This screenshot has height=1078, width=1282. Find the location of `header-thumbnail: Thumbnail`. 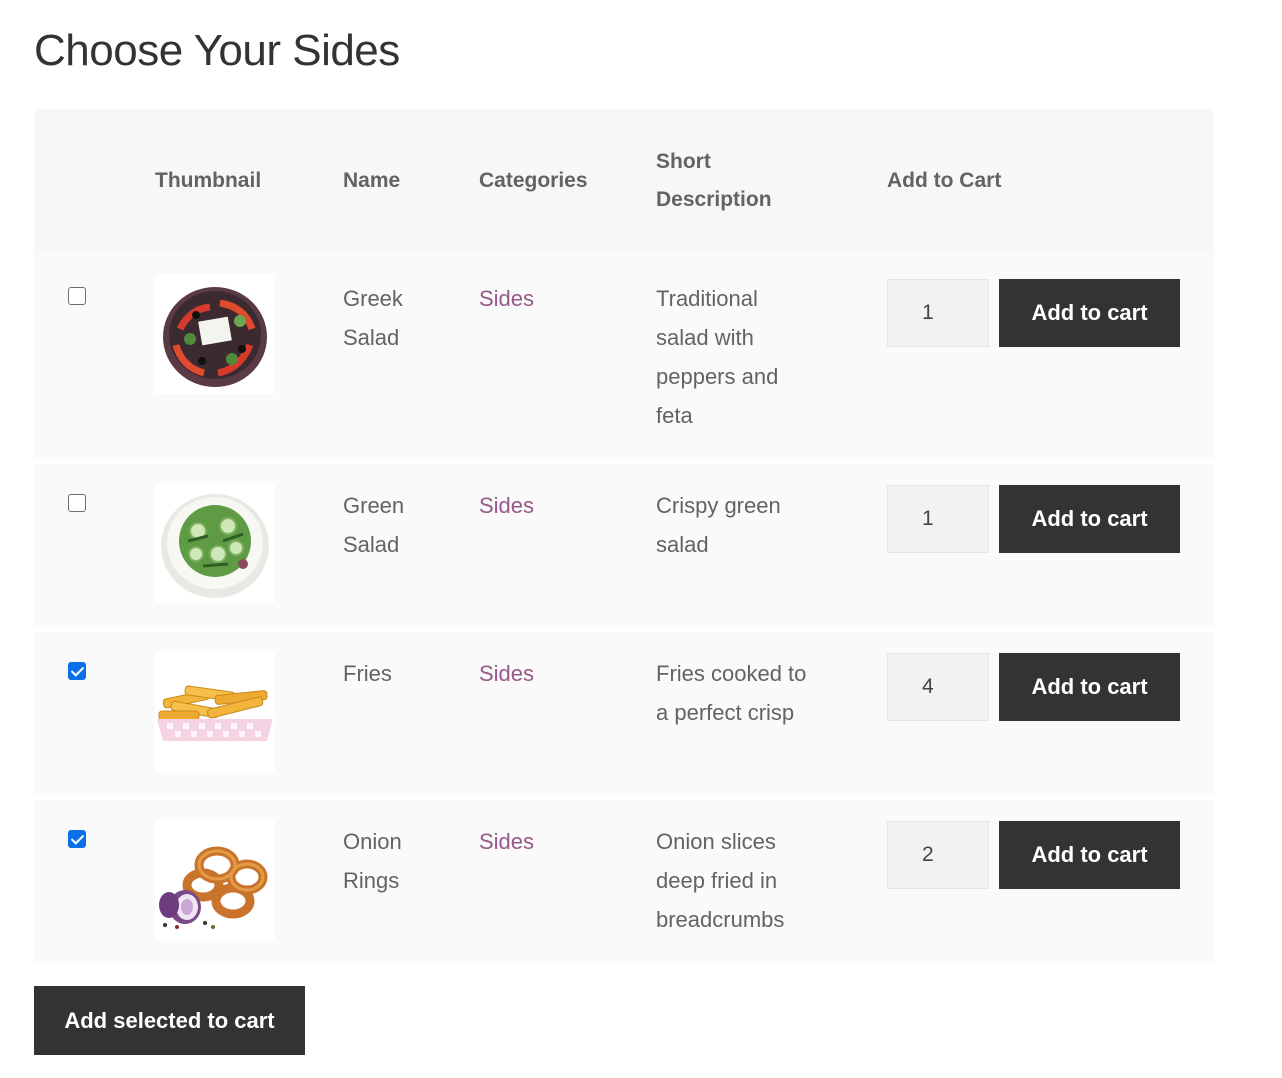

header-thumbnail: Thumbnail is located at coordinates (208, 180).